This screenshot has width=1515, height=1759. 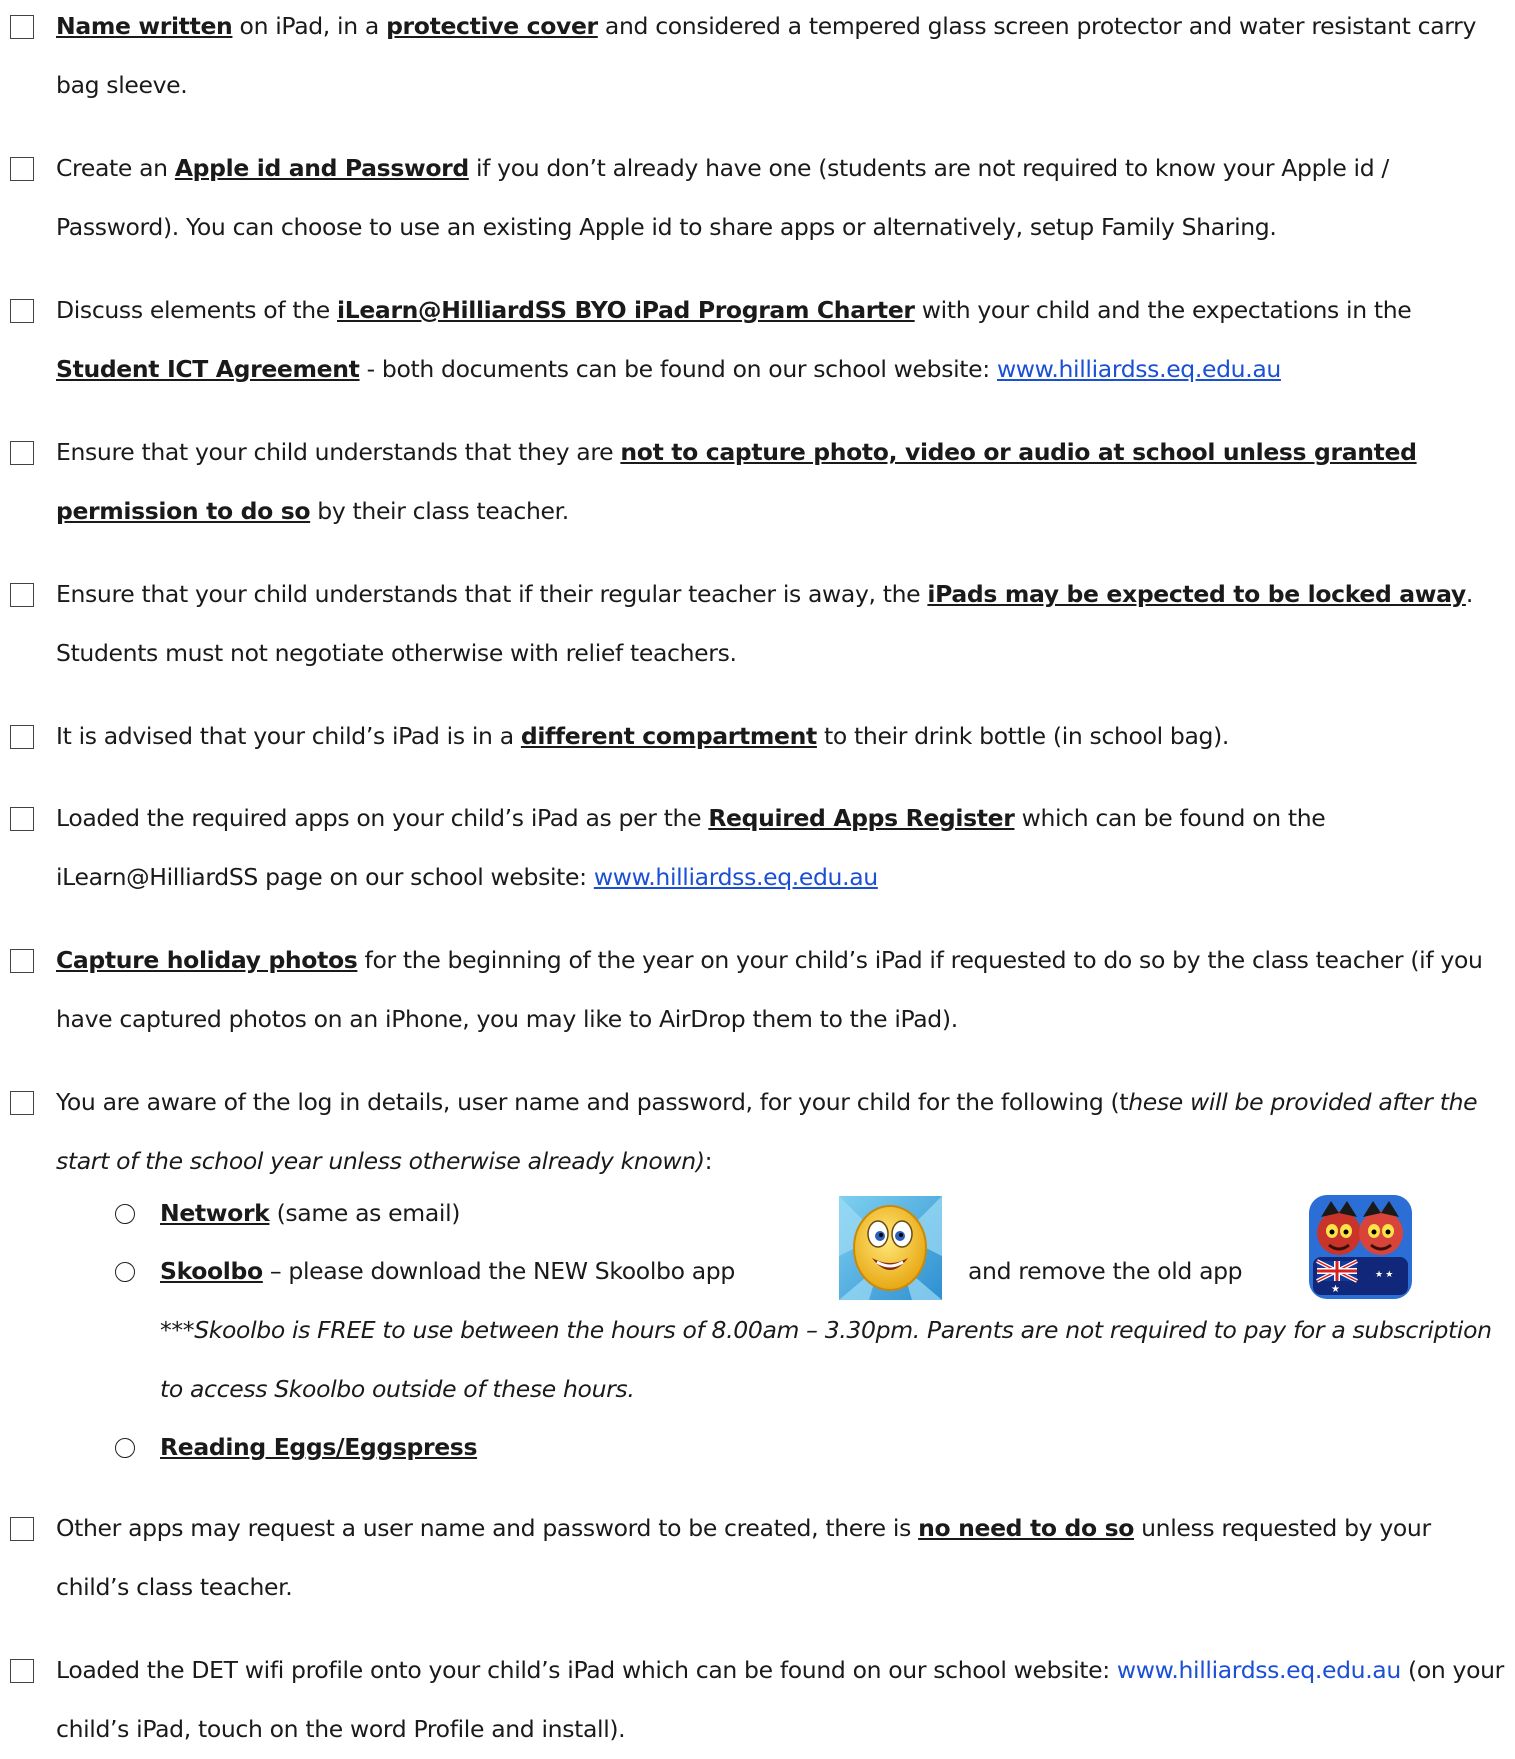 What do you see at coordinates (668, 736) in the screenshot?
I see `emphasis-text: different compartment` at bounding box center [668, 736].